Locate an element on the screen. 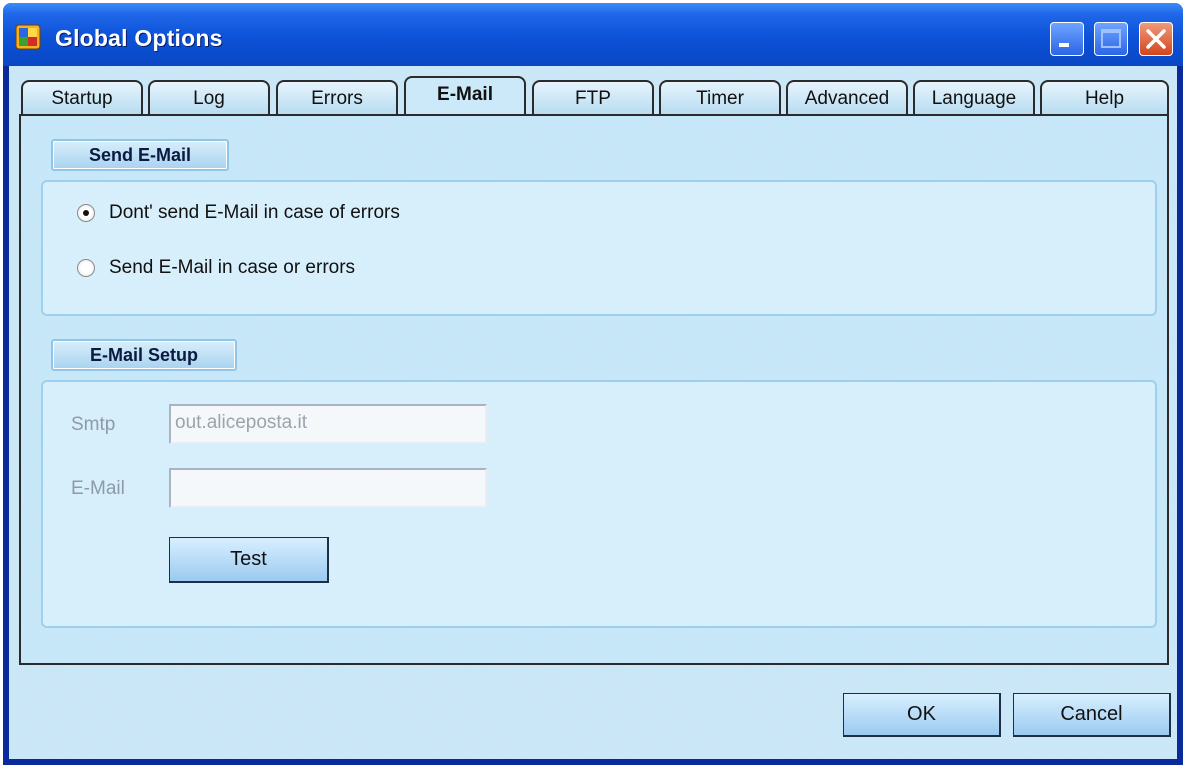  radio-send-label: Send E-Mail in case or errors is located at coordinates (232, 267).